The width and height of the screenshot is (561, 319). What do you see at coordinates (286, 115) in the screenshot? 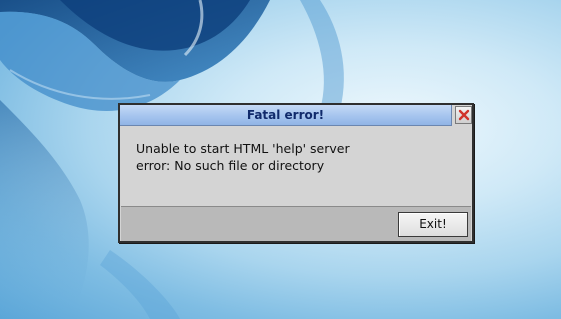
I see `dialog-title: Fatal error!` at bounding box center [286, 115].